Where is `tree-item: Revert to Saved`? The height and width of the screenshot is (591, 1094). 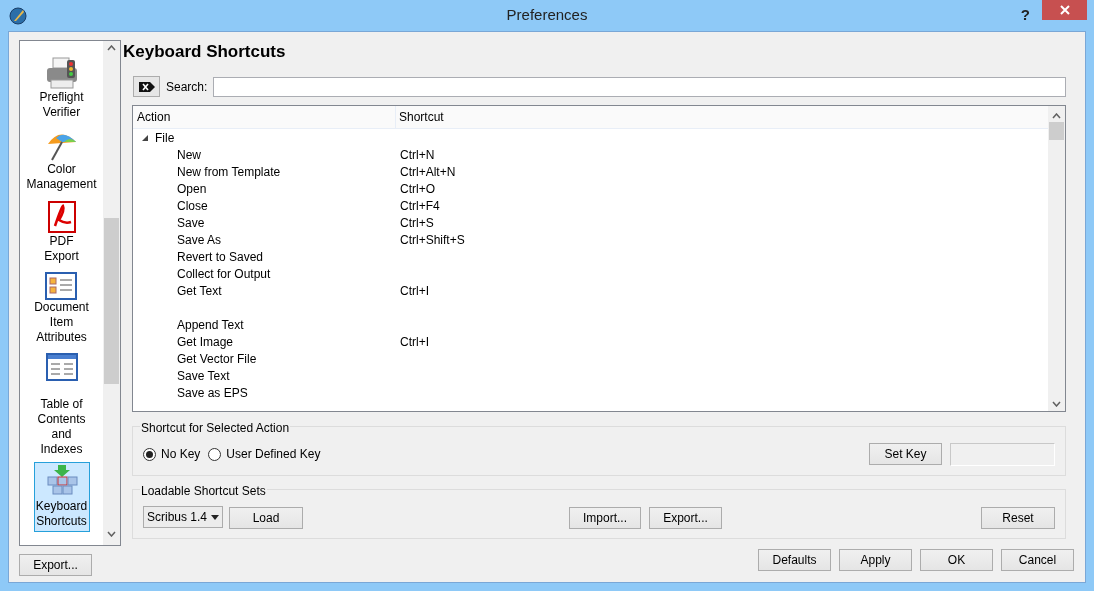 tree-item: Revert to Saved is located at coordinates (220, 256).